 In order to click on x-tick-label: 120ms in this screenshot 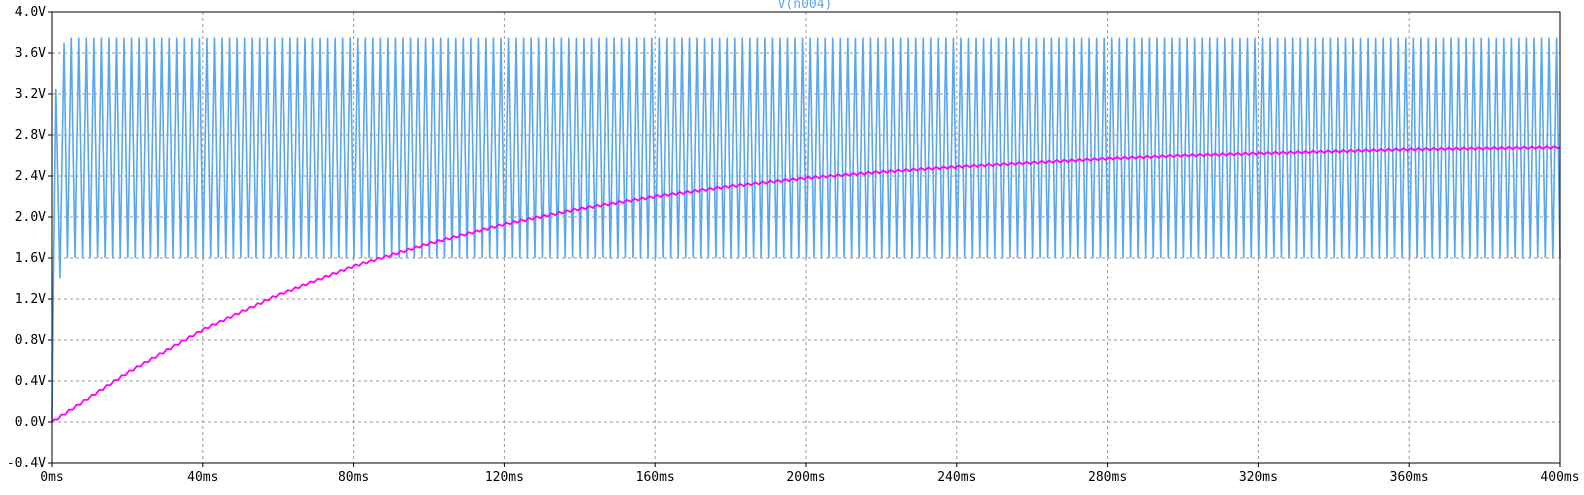, I will do `click(504, 477)`.